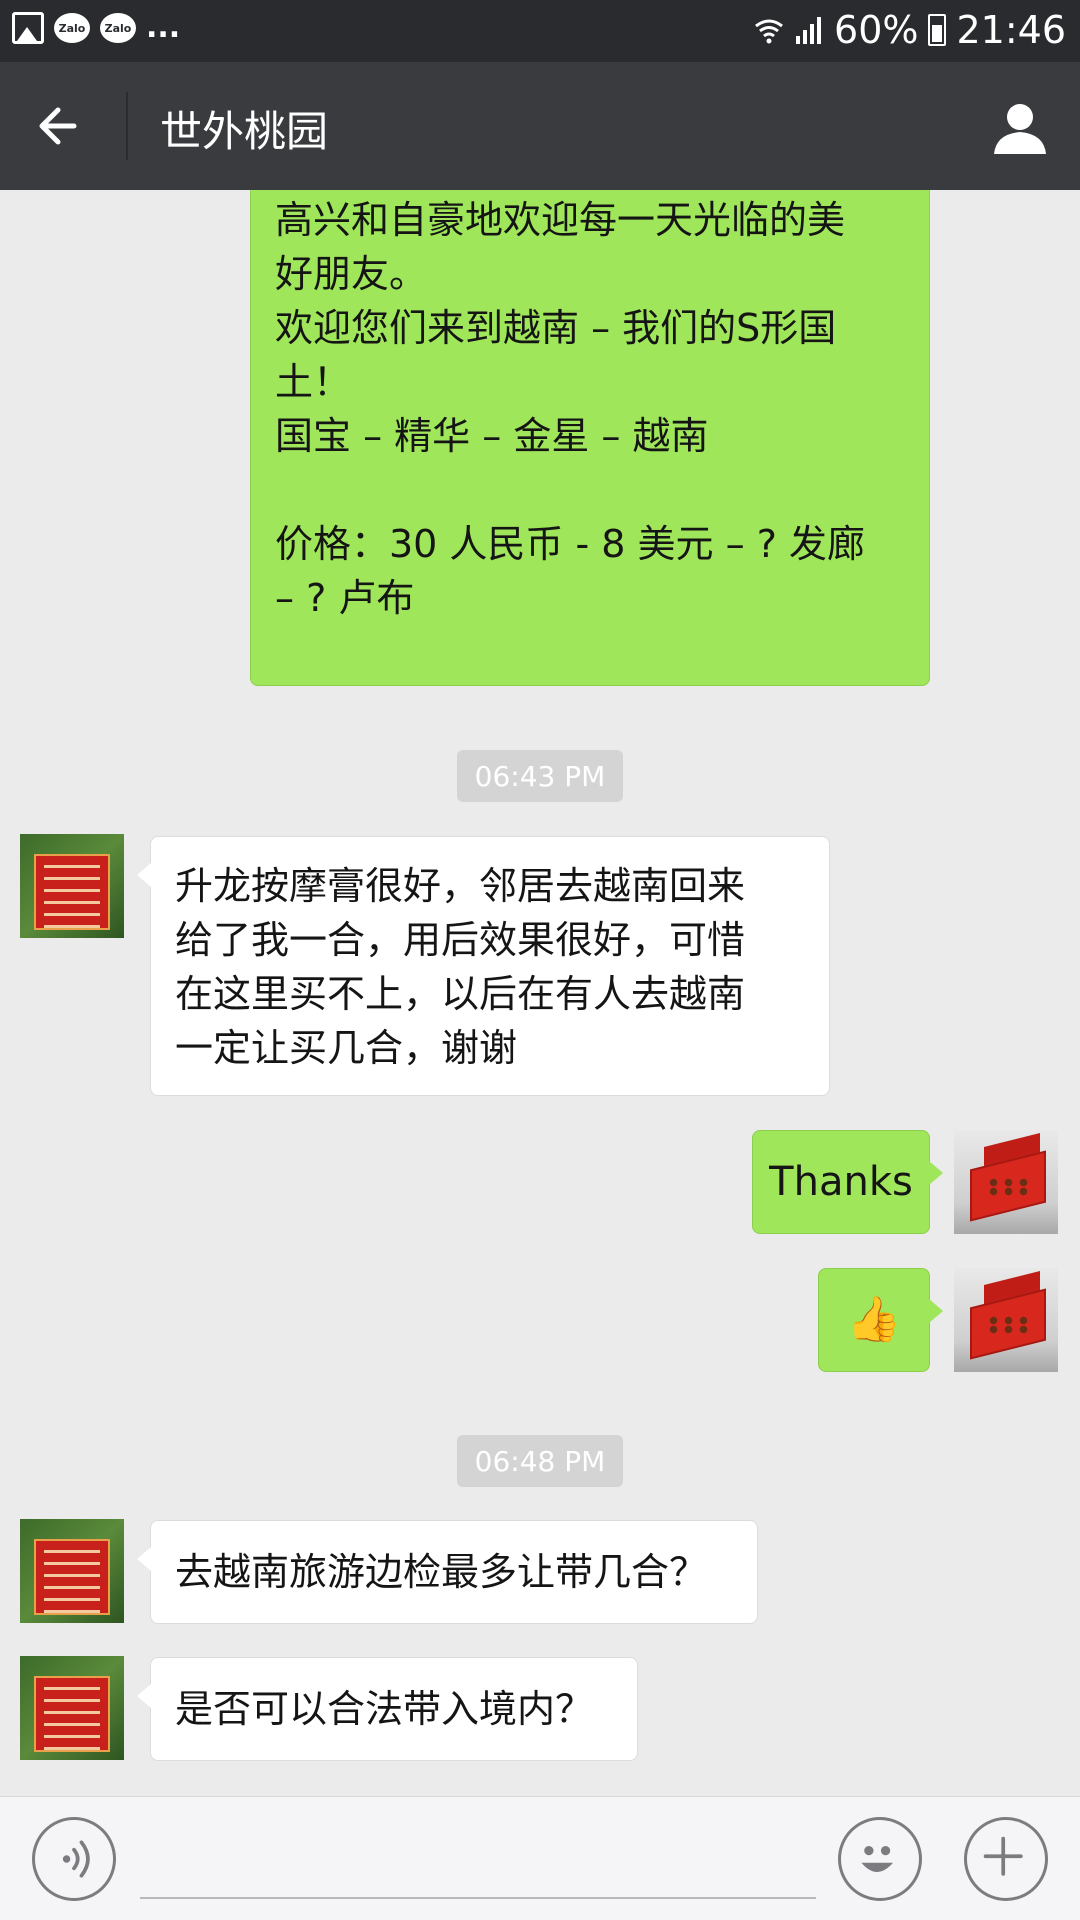  I want to click on incoming-message: 是否可以合法带入境内？, so click(387, 1709).